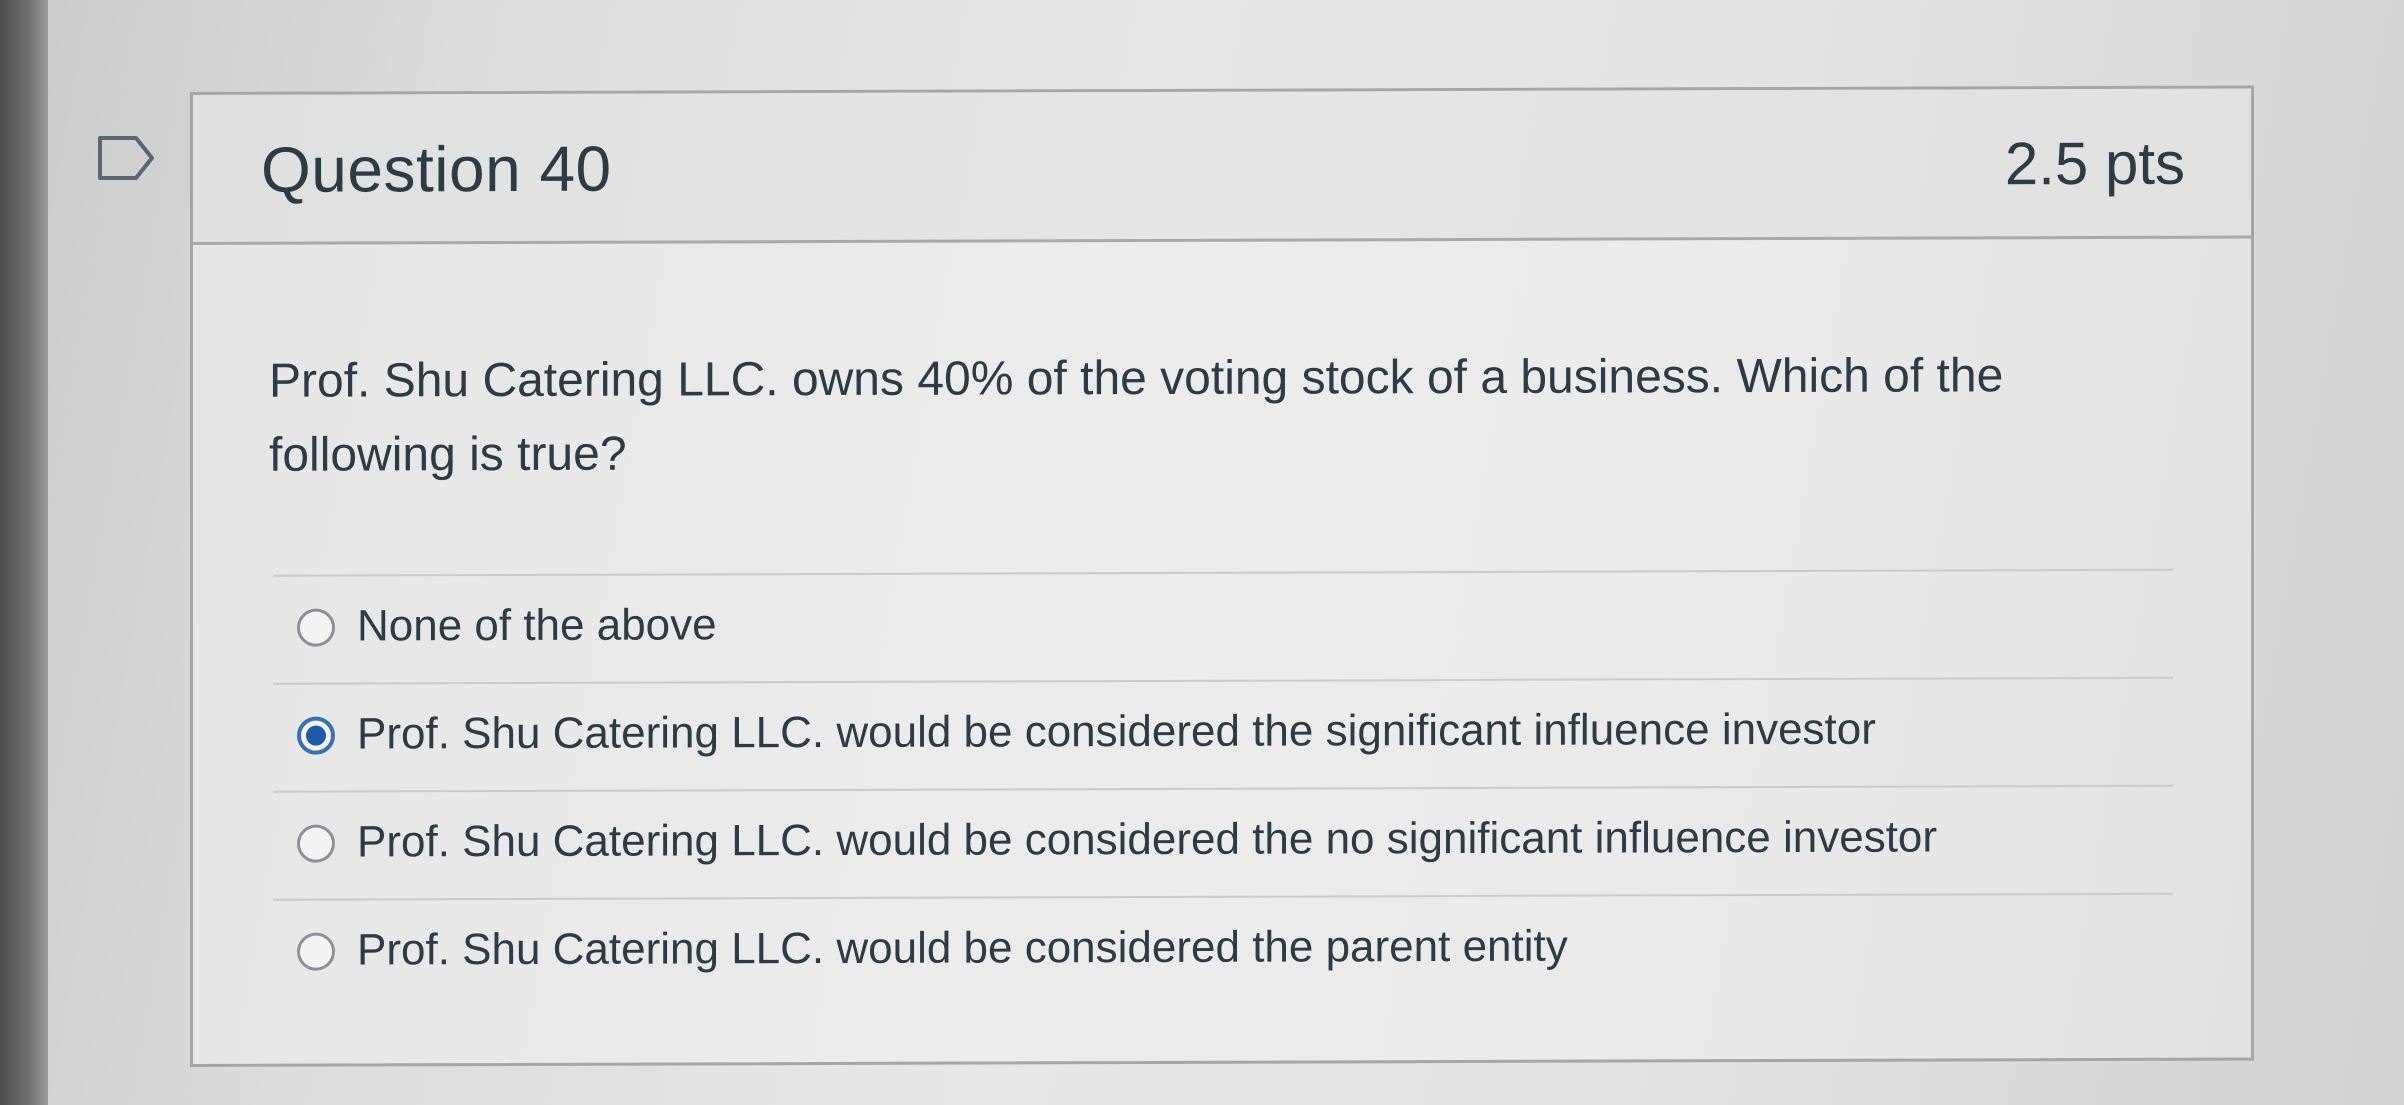 The height and width of the screenshot is (1105, 2404). What do you see at coordinates (24, 552) in the screenshot?
I see `monitor-bezel` at bounding box center [24, 552].